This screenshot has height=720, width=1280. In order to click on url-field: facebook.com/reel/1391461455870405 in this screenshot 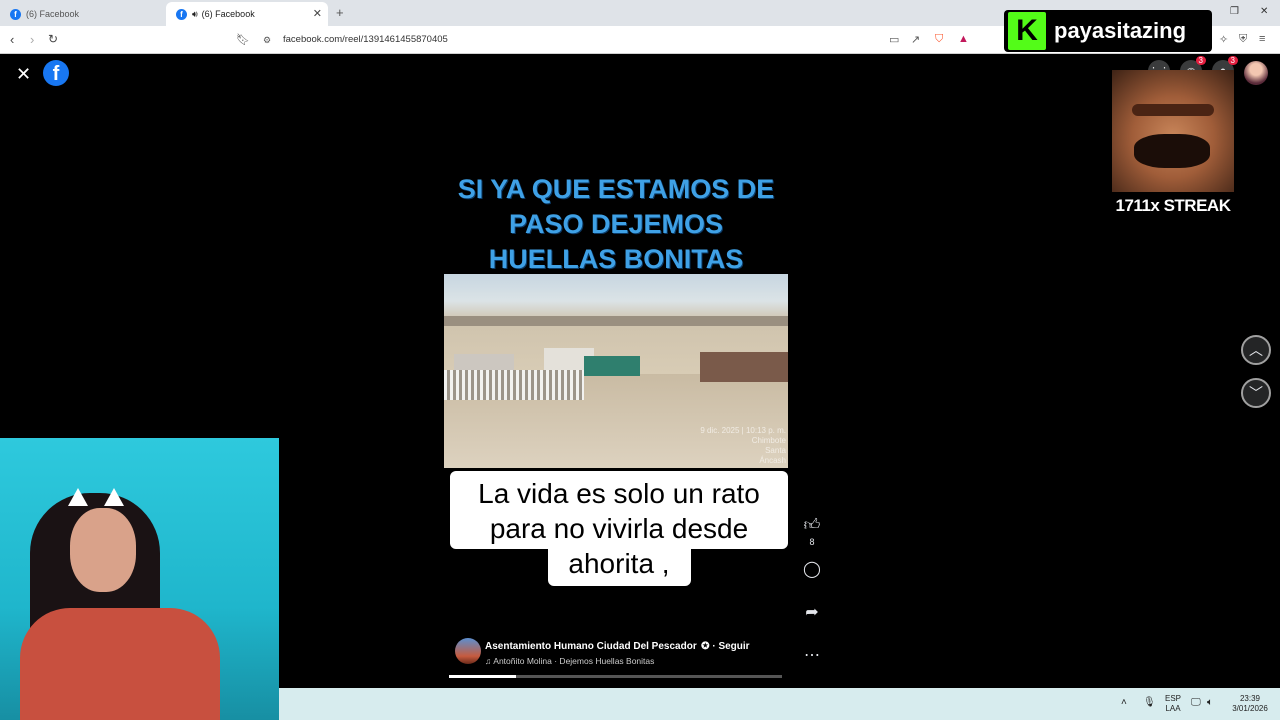, I will do `click(365, 39)`.